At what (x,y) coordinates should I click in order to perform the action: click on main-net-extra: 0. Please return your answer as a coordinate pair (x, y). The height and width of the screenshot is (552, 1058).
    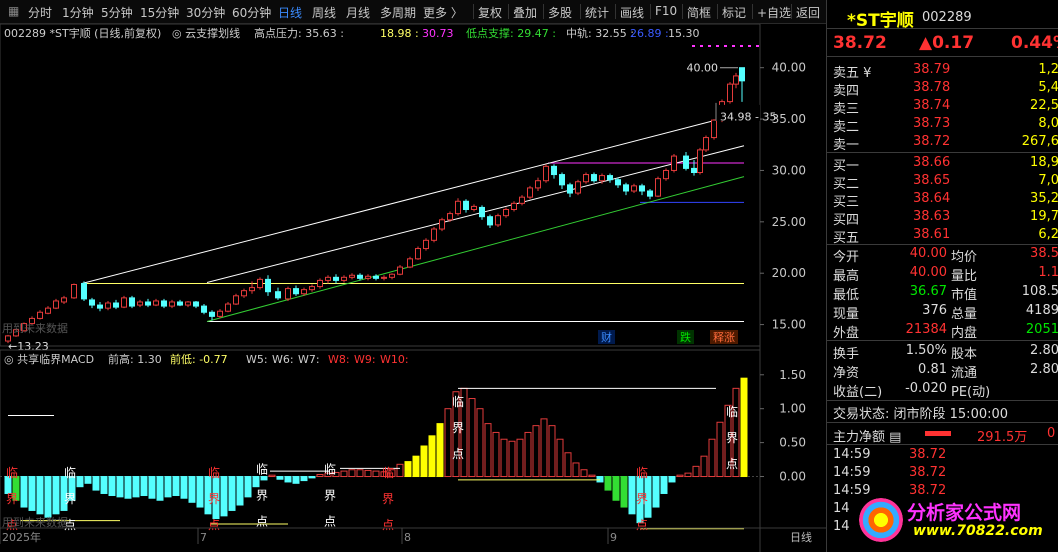
    Looking at the image, I should click on (1051, 433).